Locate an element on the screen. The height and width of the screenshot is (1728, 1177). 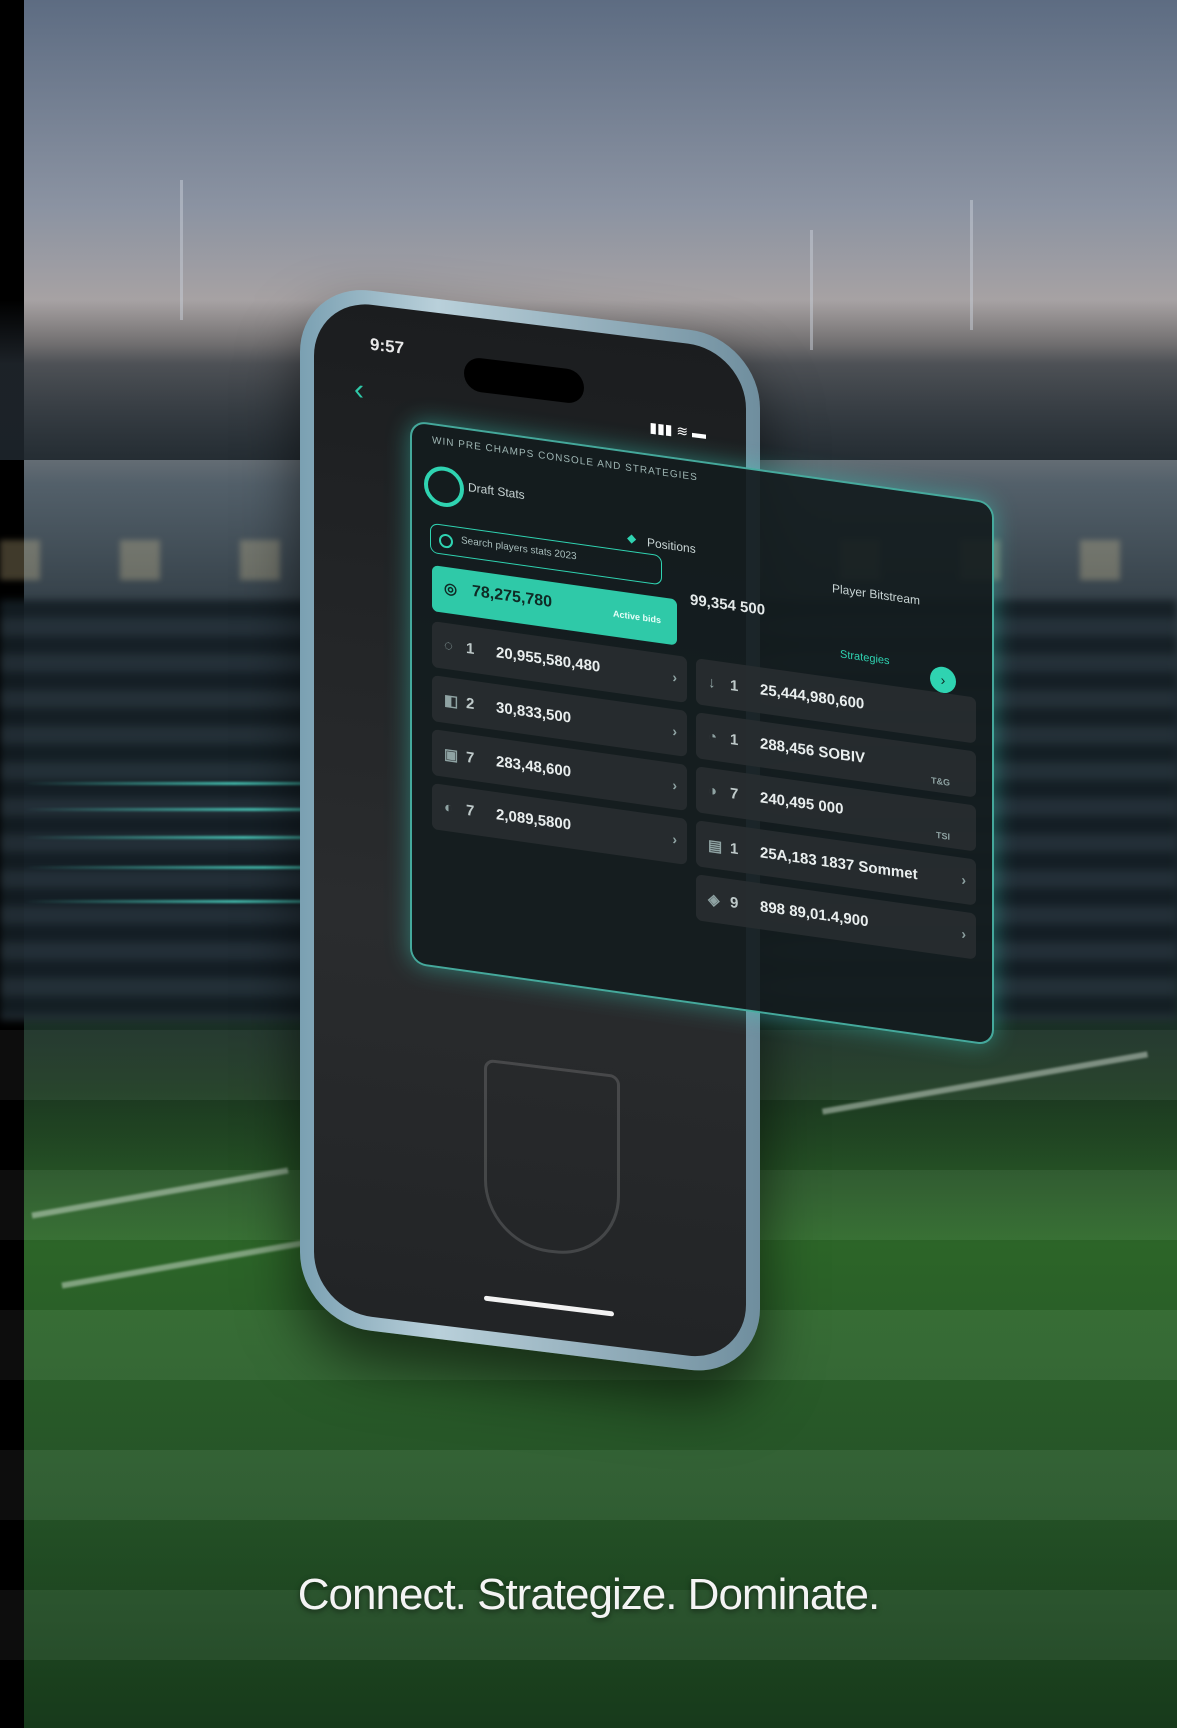
target-icon: ◎ is located at coordinates (451, 589).